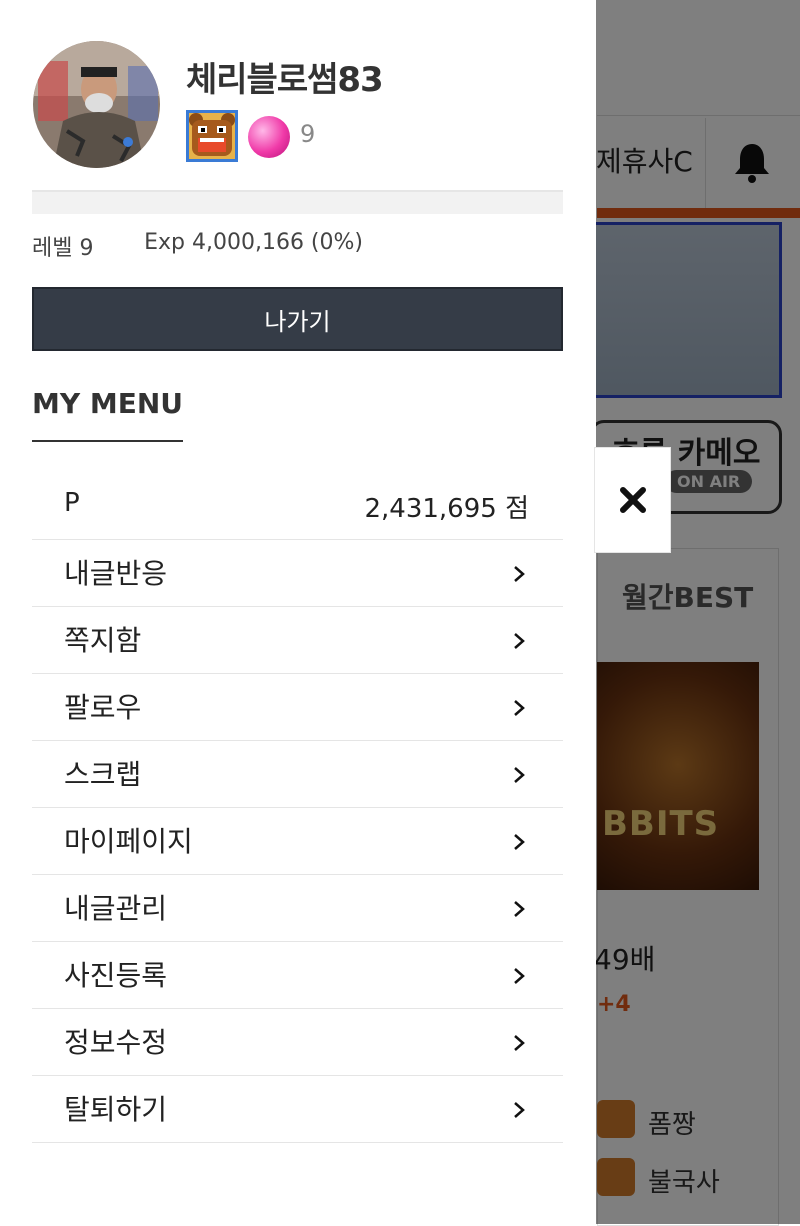 This screenshot has width=800, height=1226. Describe the element at coordinates (103, 640) in the screenshot. I see `menu-item-label: 쪽지함` at that location.